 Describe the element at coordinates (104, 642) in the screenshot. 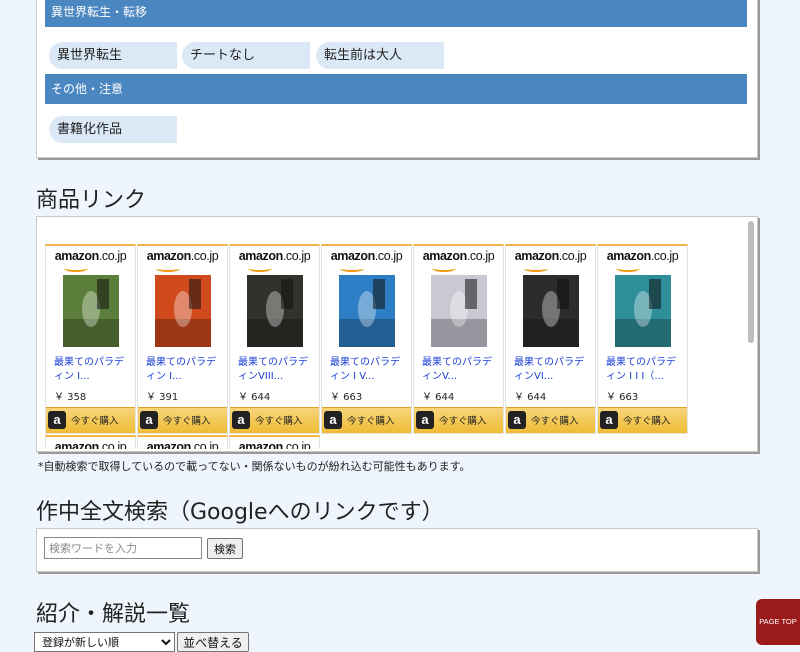

I see `sort-select: 登録が新しい順` at that location.